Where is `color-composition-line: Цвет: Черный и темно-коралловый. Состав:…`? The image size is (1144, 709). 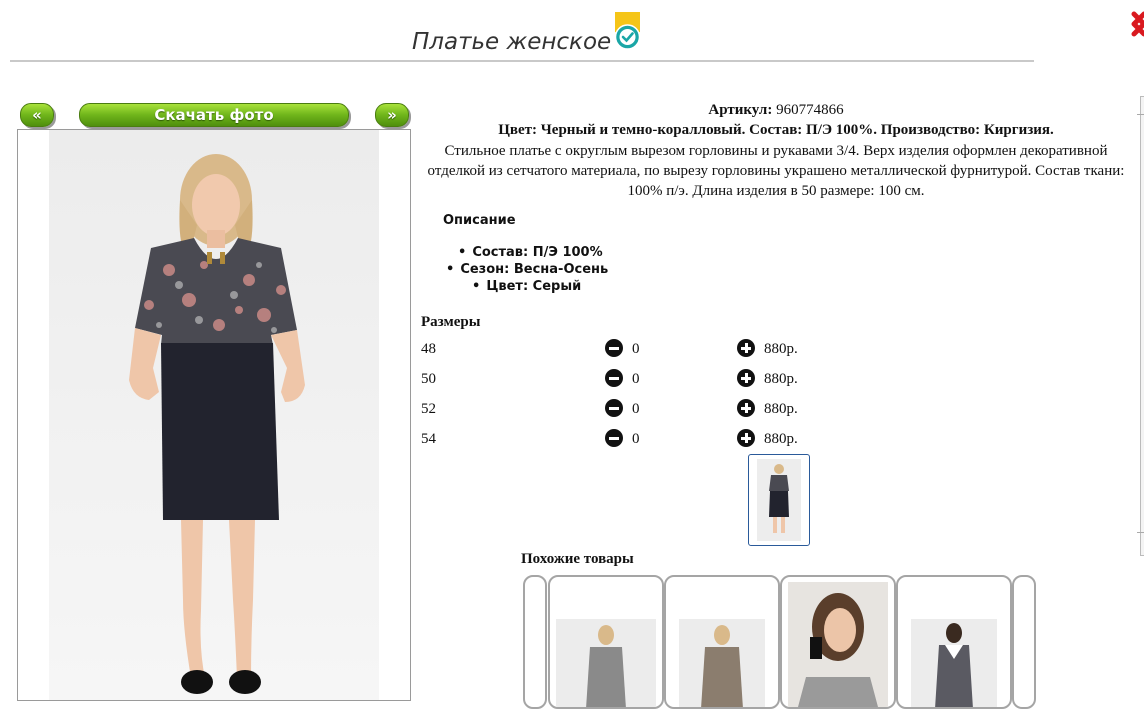
color-composition-line: Цвет: Черный и темно-коралловый. Состав:… is located at coordinates (776, 130).